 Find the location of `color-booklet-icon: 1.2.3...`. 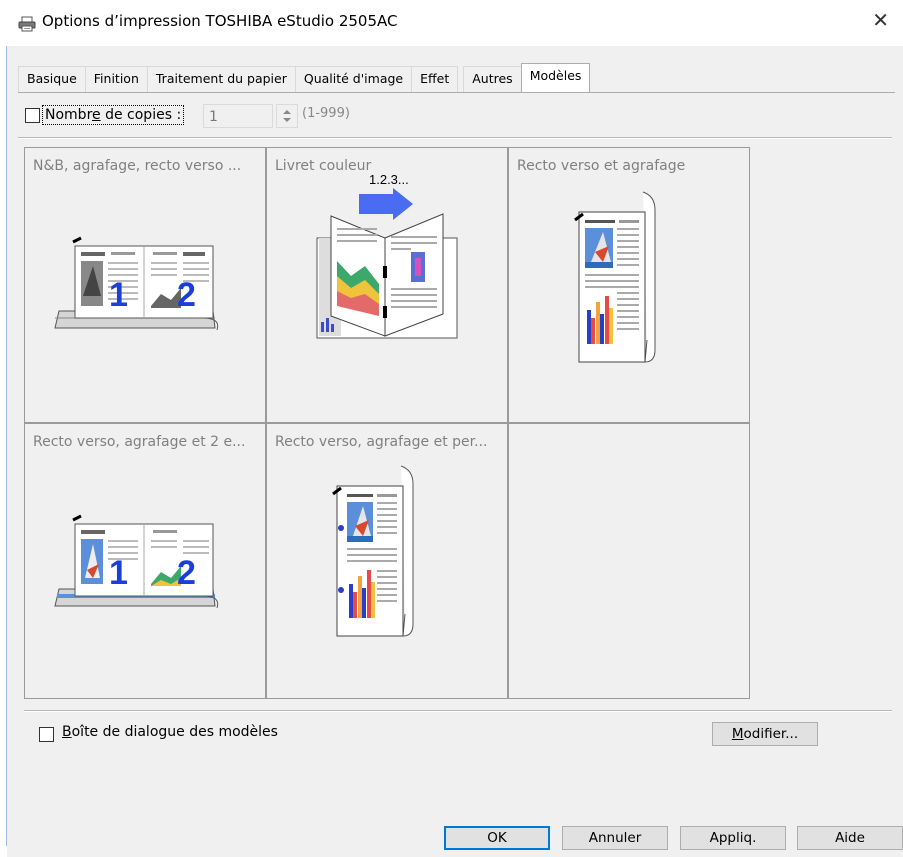

color-booklet-icon: 1.2.3... is located at coordinates (387, 255).